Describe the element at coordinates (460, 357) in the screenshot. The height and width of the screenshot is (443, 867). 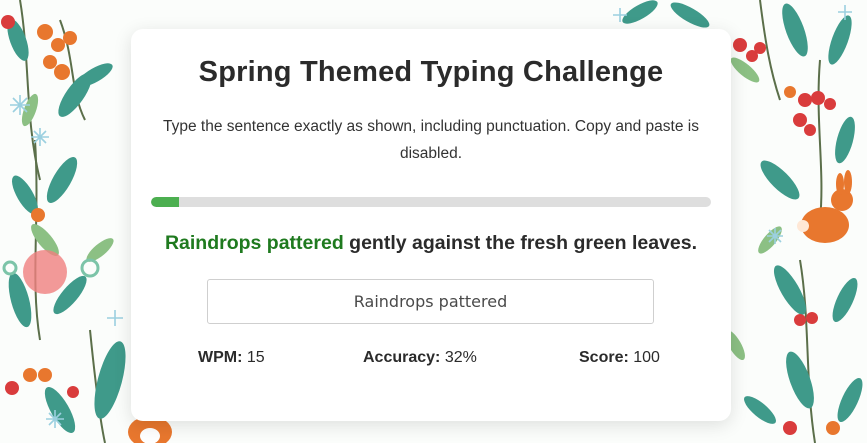
I see `accuracy-value: 32%` at that location.